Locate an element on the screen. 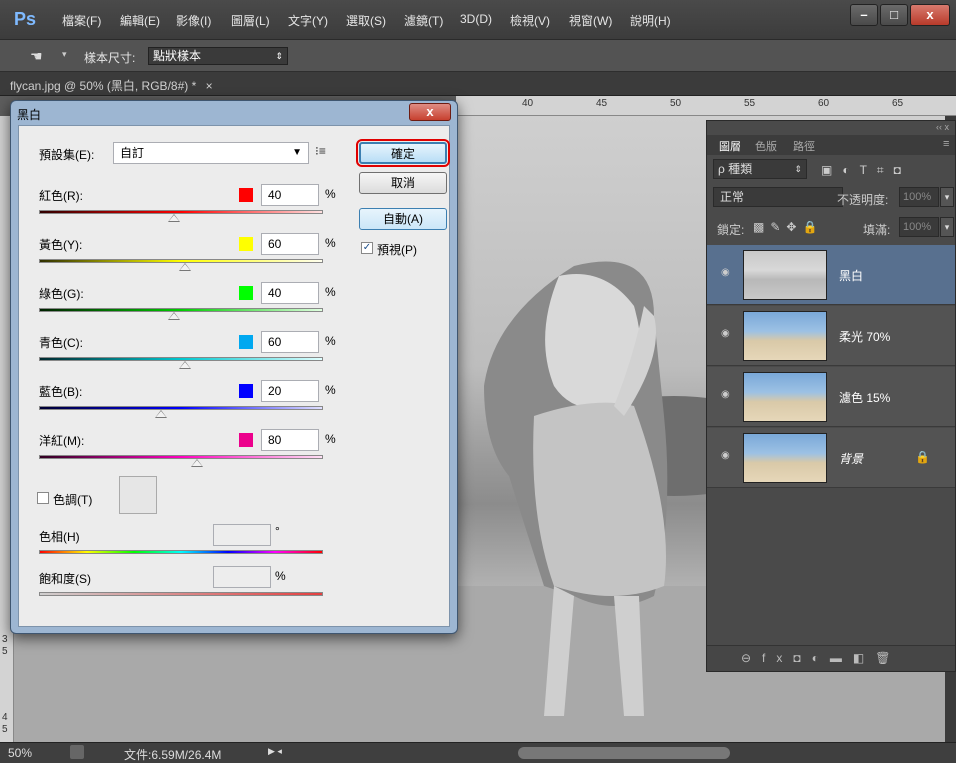 Image resolution: width=956 pixels, height=763 pixels. green-value-field: 40 is located at coordinates (290, 293).